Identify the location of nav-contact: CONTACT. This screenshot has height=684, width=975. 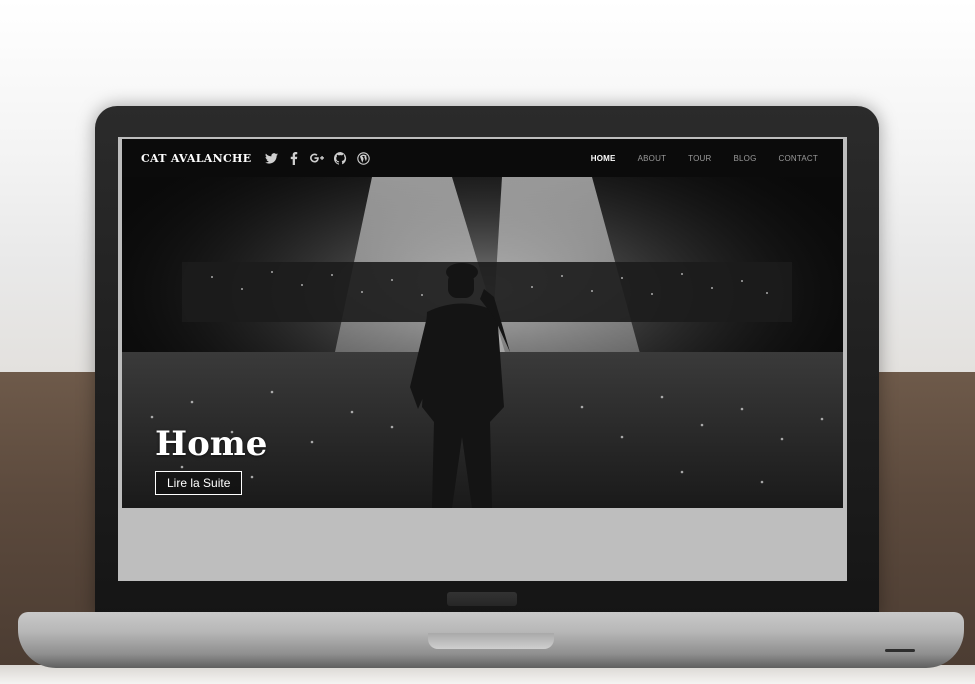
(798, 158).